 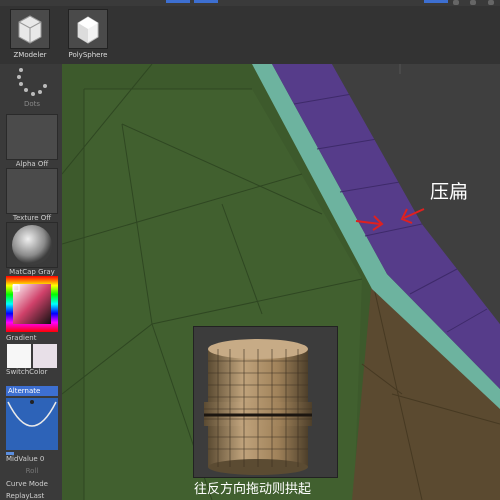 What do you see at coordinates (21, 338) in the screenshot?
I see `gradient-label: Gradient` at bounding box center [21, 338].